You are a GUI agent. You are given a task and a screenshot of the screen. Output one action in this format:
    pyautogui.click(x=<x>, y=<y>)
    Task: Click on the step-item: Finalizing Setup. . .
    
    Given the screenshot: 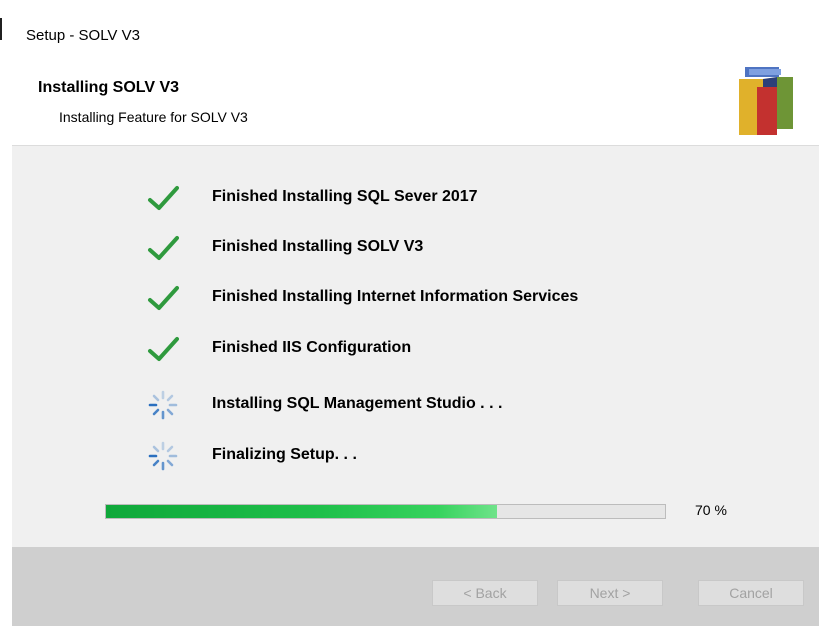 What is the action you would take?
    pyautogui.click(x=467, y=456)
    